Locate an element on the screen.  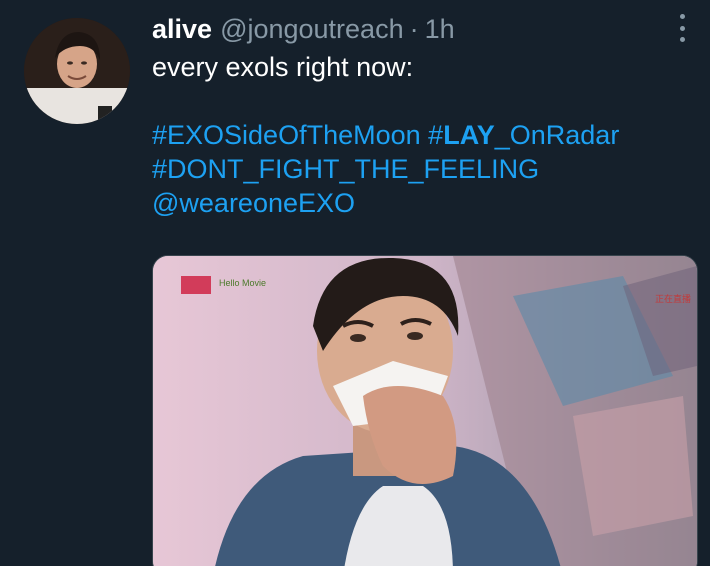
hashtag-line: #DONT_FIGHT_THE_FEELING is located at coordinates (422, 169).